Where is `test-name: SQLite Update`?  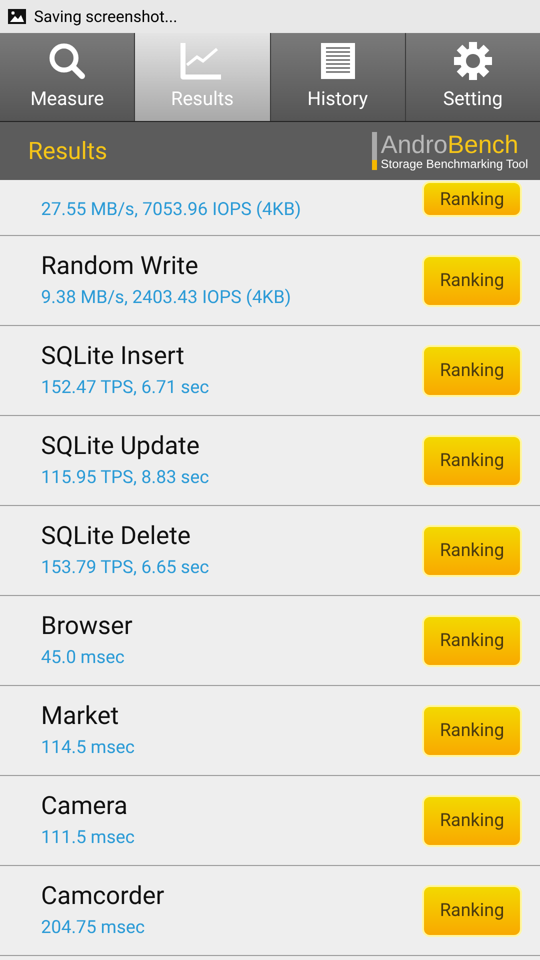
test-name: SQLite Update is located at coordinates (121, 447).